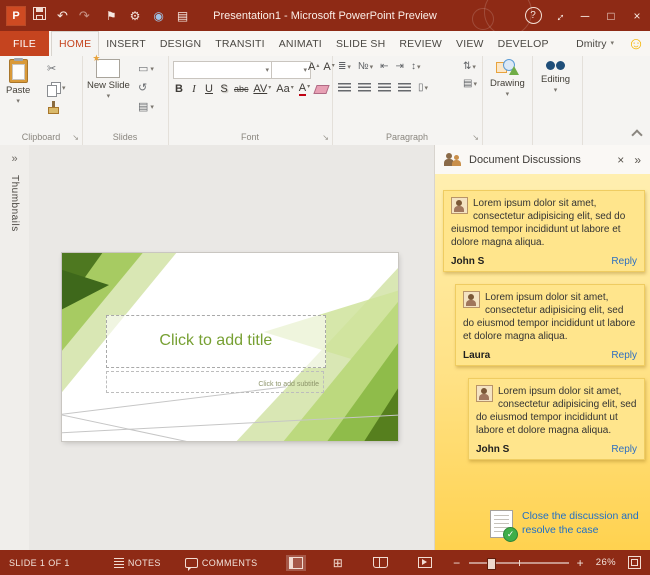  What do you see at coordinates (491, 563) in the screenshot?
I see `zoom-slider-thumb` at bounding box center [491, 563].